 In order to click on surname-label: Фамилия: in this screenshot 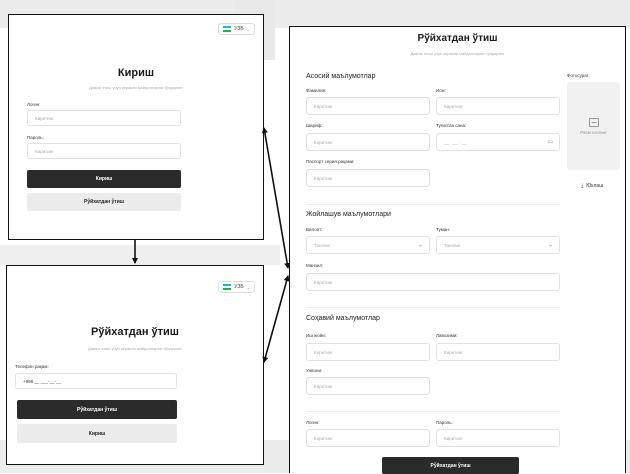, I will do `click(316, 90)`.